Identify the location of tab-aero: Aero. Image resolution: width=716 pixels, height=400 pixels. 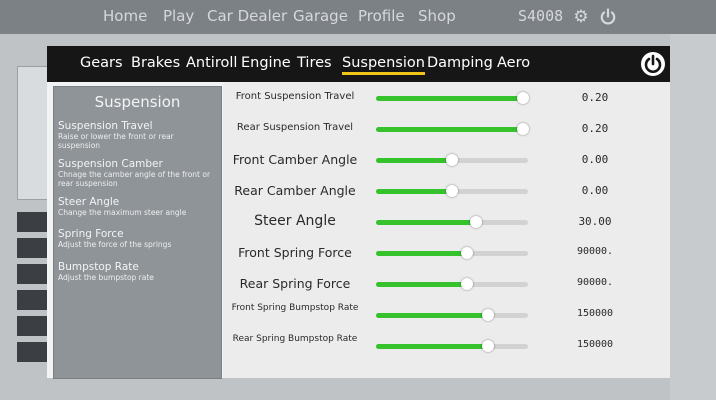
(513, 63).